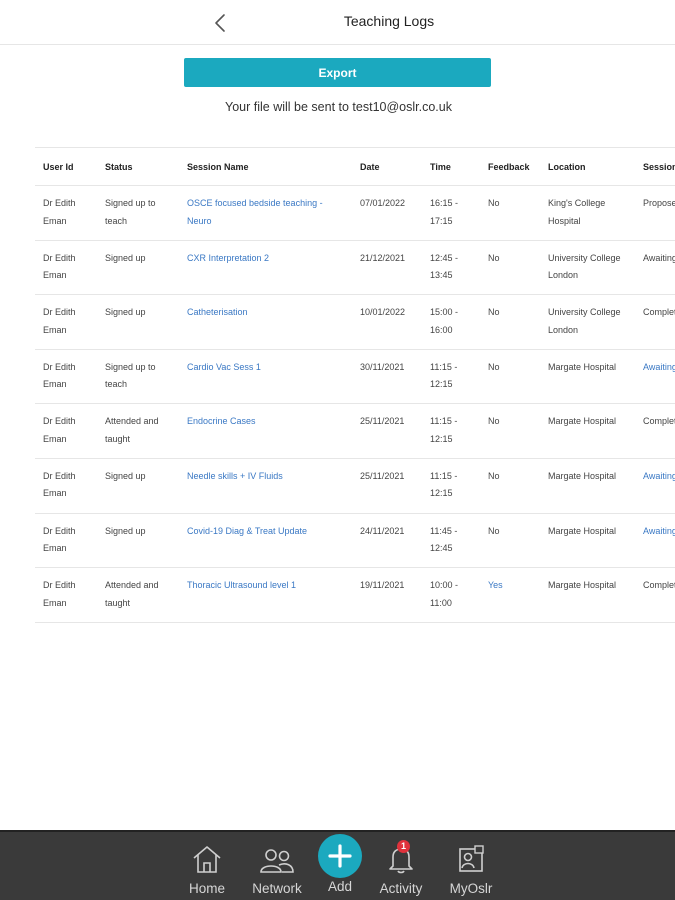 The height and width of the screenshot is (900, 675). I want to click on session-name-link: Covid-19 Diag & Treat Update, so click(265, 541).